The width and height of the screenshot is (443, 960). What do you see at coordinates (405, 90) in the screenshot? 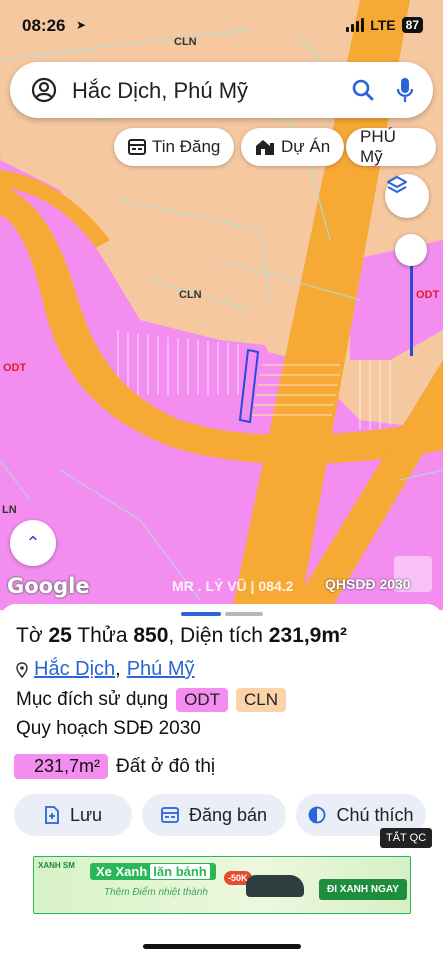
I see `mic-icon` at bounding box center [405, 90].